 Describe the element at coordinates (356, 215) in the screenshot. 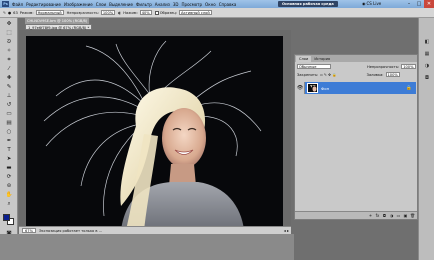

I see `layers-panel-footer: ⚭ fx ◘ ◑ ▭ ▣ 🗑` at that location.